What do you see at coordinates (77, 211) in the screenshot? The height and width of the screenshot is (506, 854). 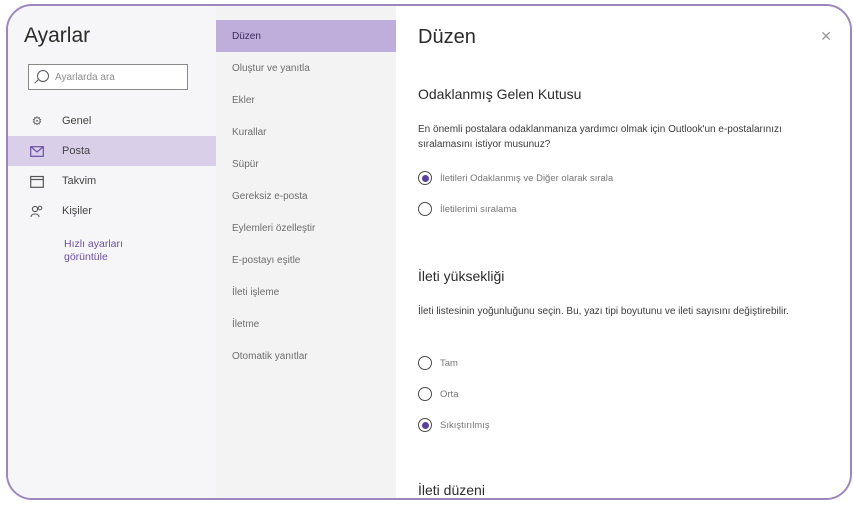 I see `nav-item-label: Kişiler` at bounding box center [77, 211].